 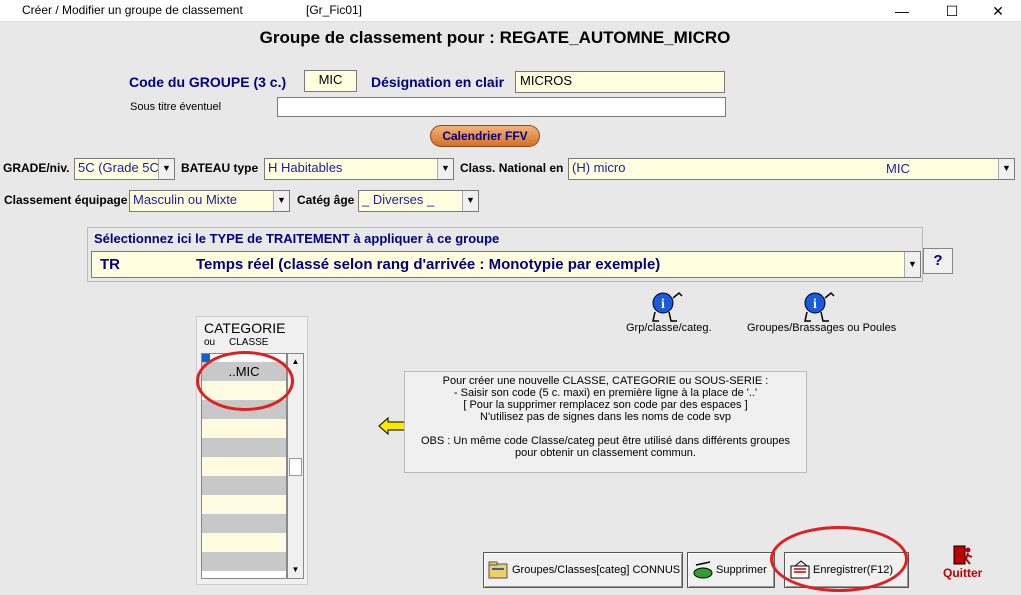 I want to click on bateau-type-label: BATEAU type, so click(x=220, y=168).